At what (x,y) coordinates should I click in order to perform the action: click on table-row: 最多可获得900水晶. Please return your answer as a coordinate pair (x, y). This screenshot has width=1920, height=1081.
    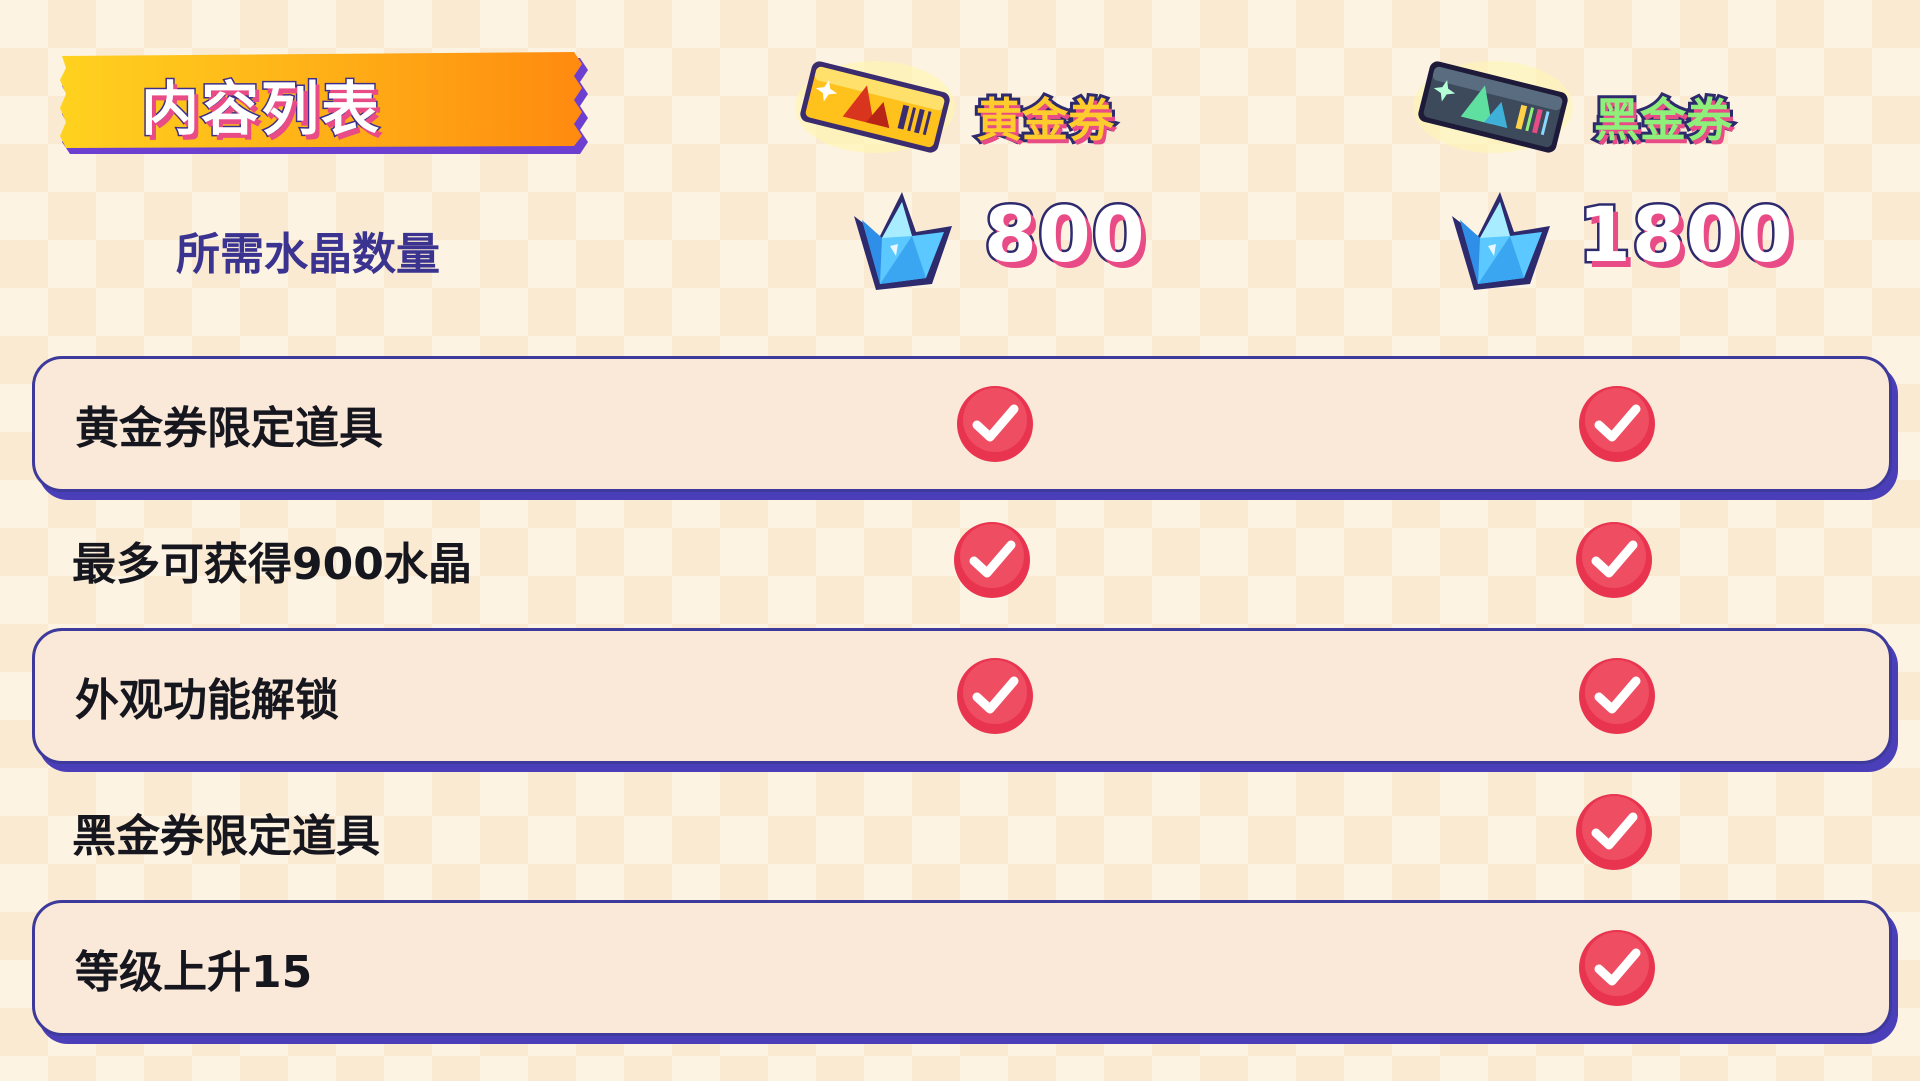
    Looking at the image, I should click on (962, 560).